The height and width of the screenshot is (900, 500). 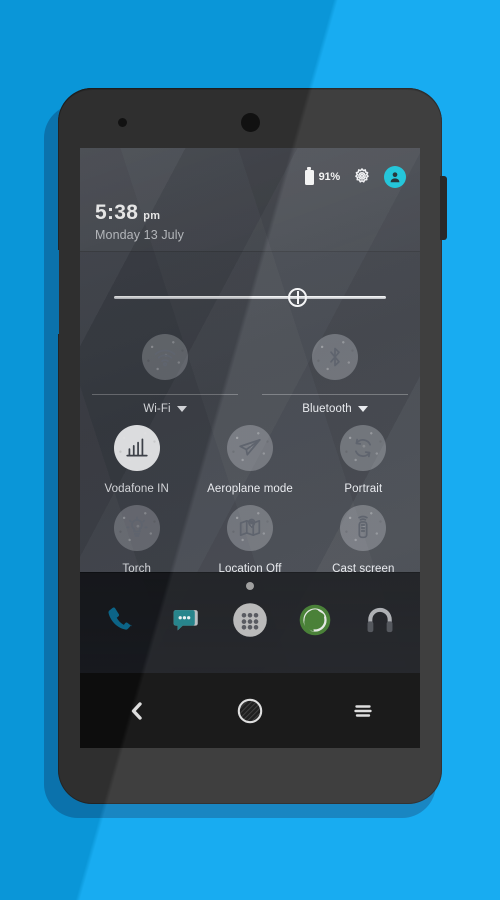 What do you see at coordinates (139, 235) in the screenshot?
I see `clock-date: Monday 13 July` at bounding box center [139, 235].